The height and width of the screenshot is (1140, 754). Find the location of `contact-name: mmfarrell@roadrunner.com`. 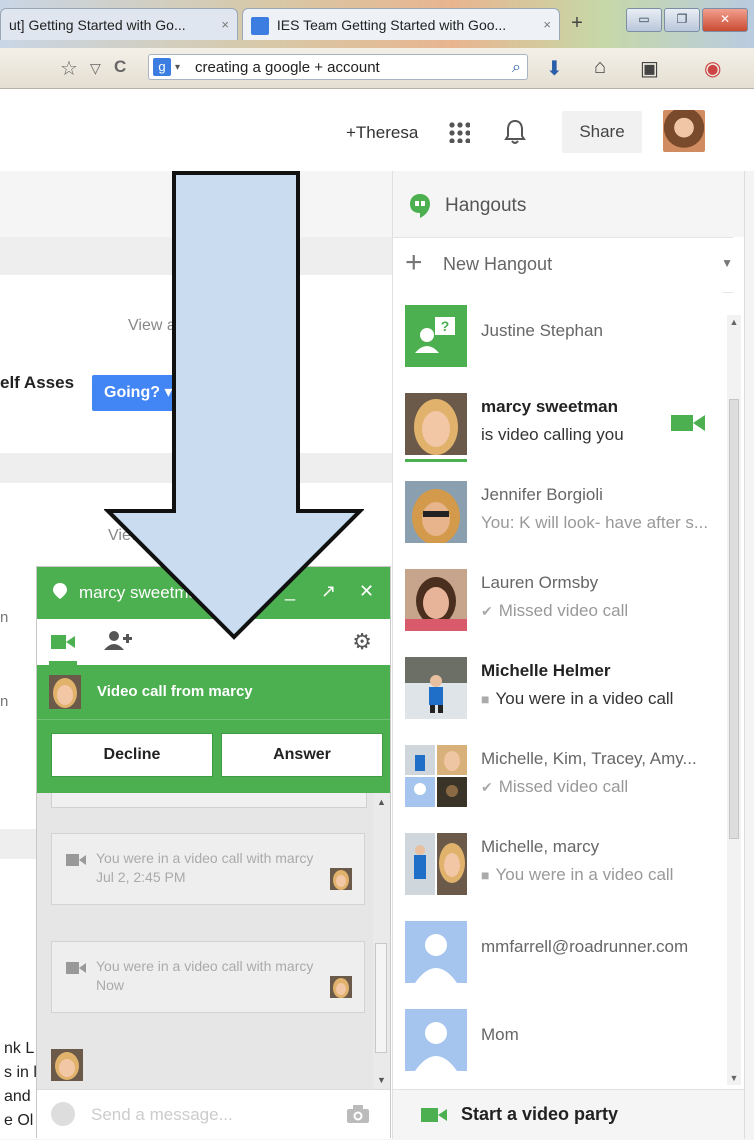

contact-name: mmfarrell@roadrunner.com is located at coordinates (585, 946).